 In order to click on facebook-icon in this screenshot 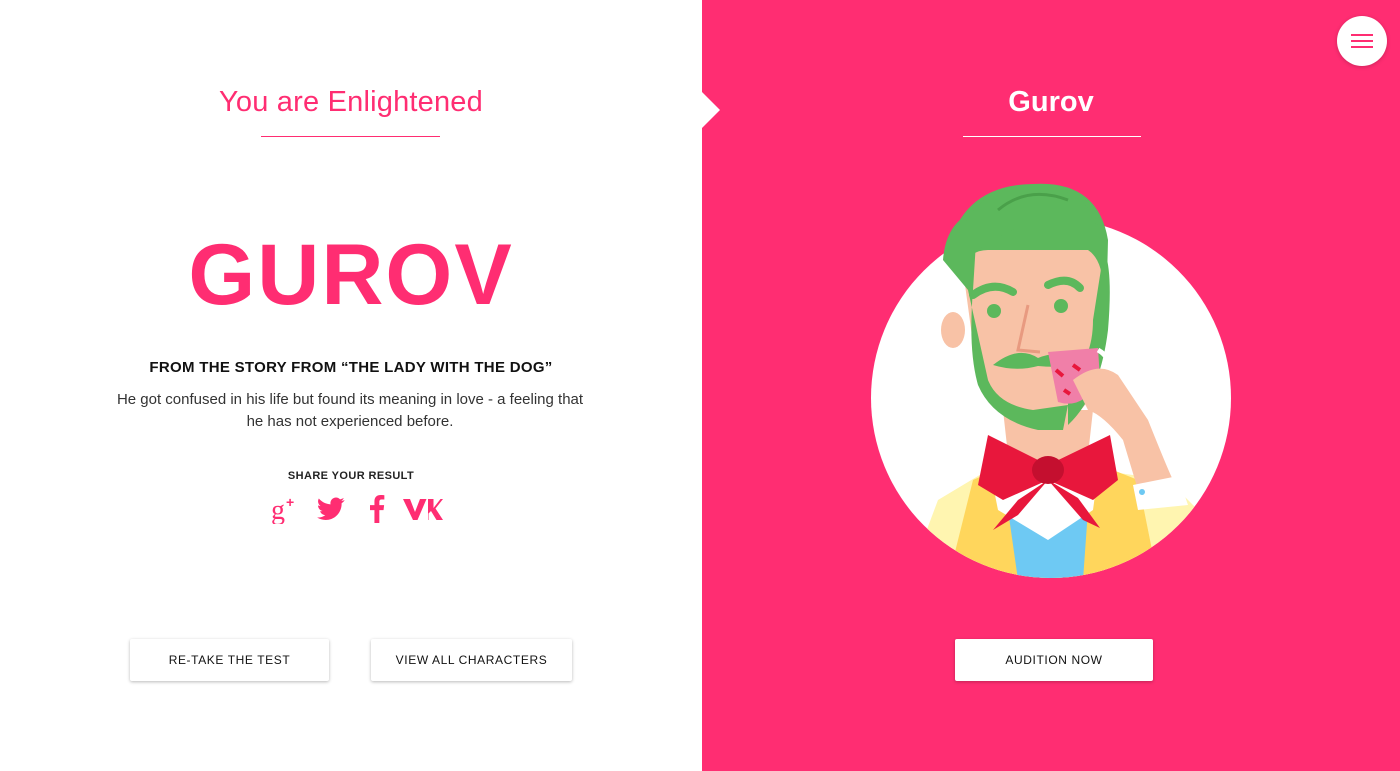, I will do `click(377, 509)`.